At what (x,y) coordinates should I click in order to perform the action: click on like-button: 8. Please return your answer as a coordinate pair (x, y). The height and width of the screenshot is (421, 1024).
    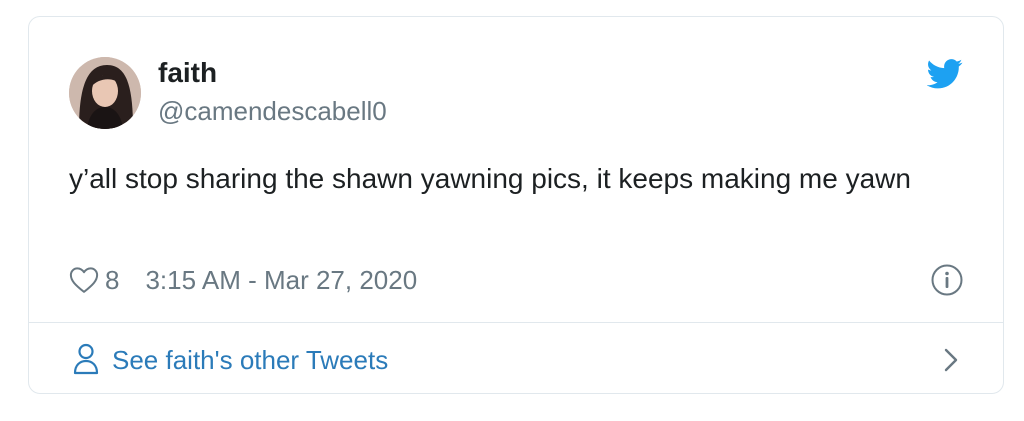
    Looking at the image, I should click on (94, 280).